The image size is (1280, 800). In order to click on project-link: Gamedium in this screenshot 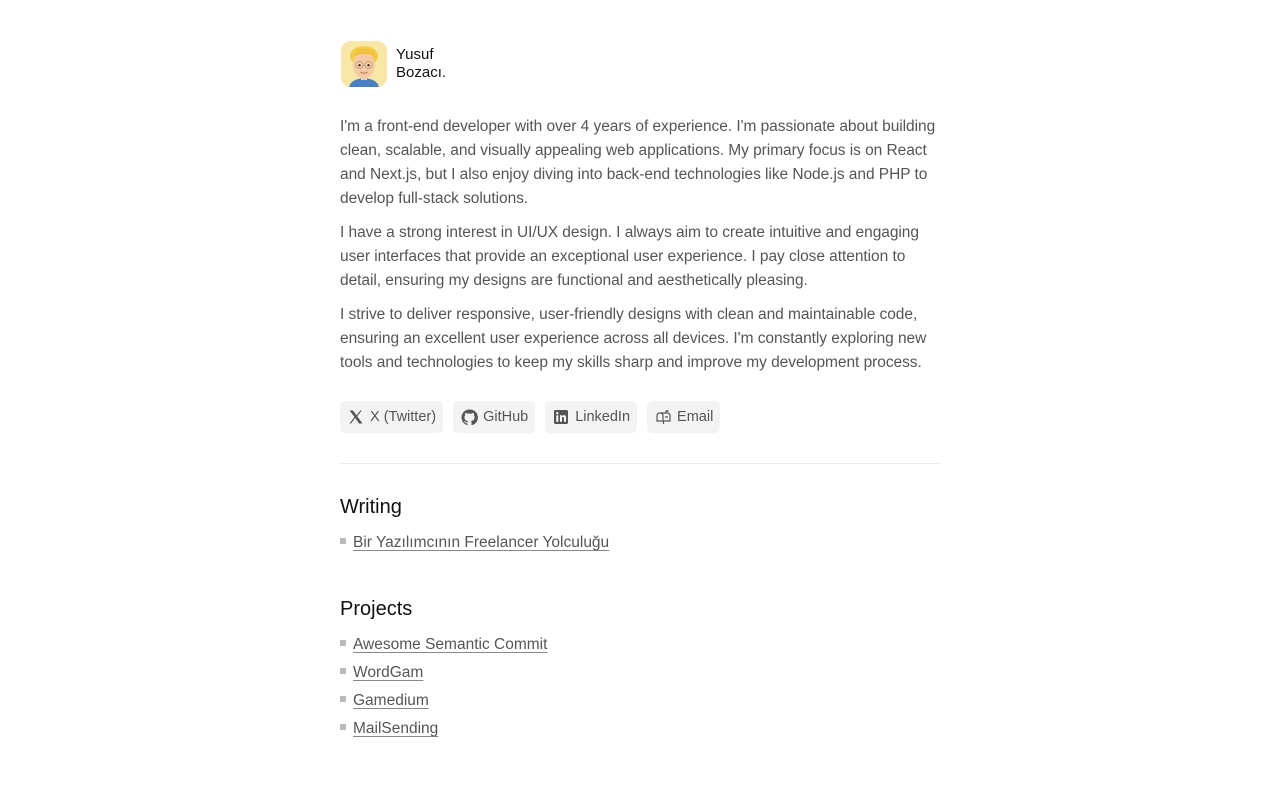, I will do `click(391, 701)`.